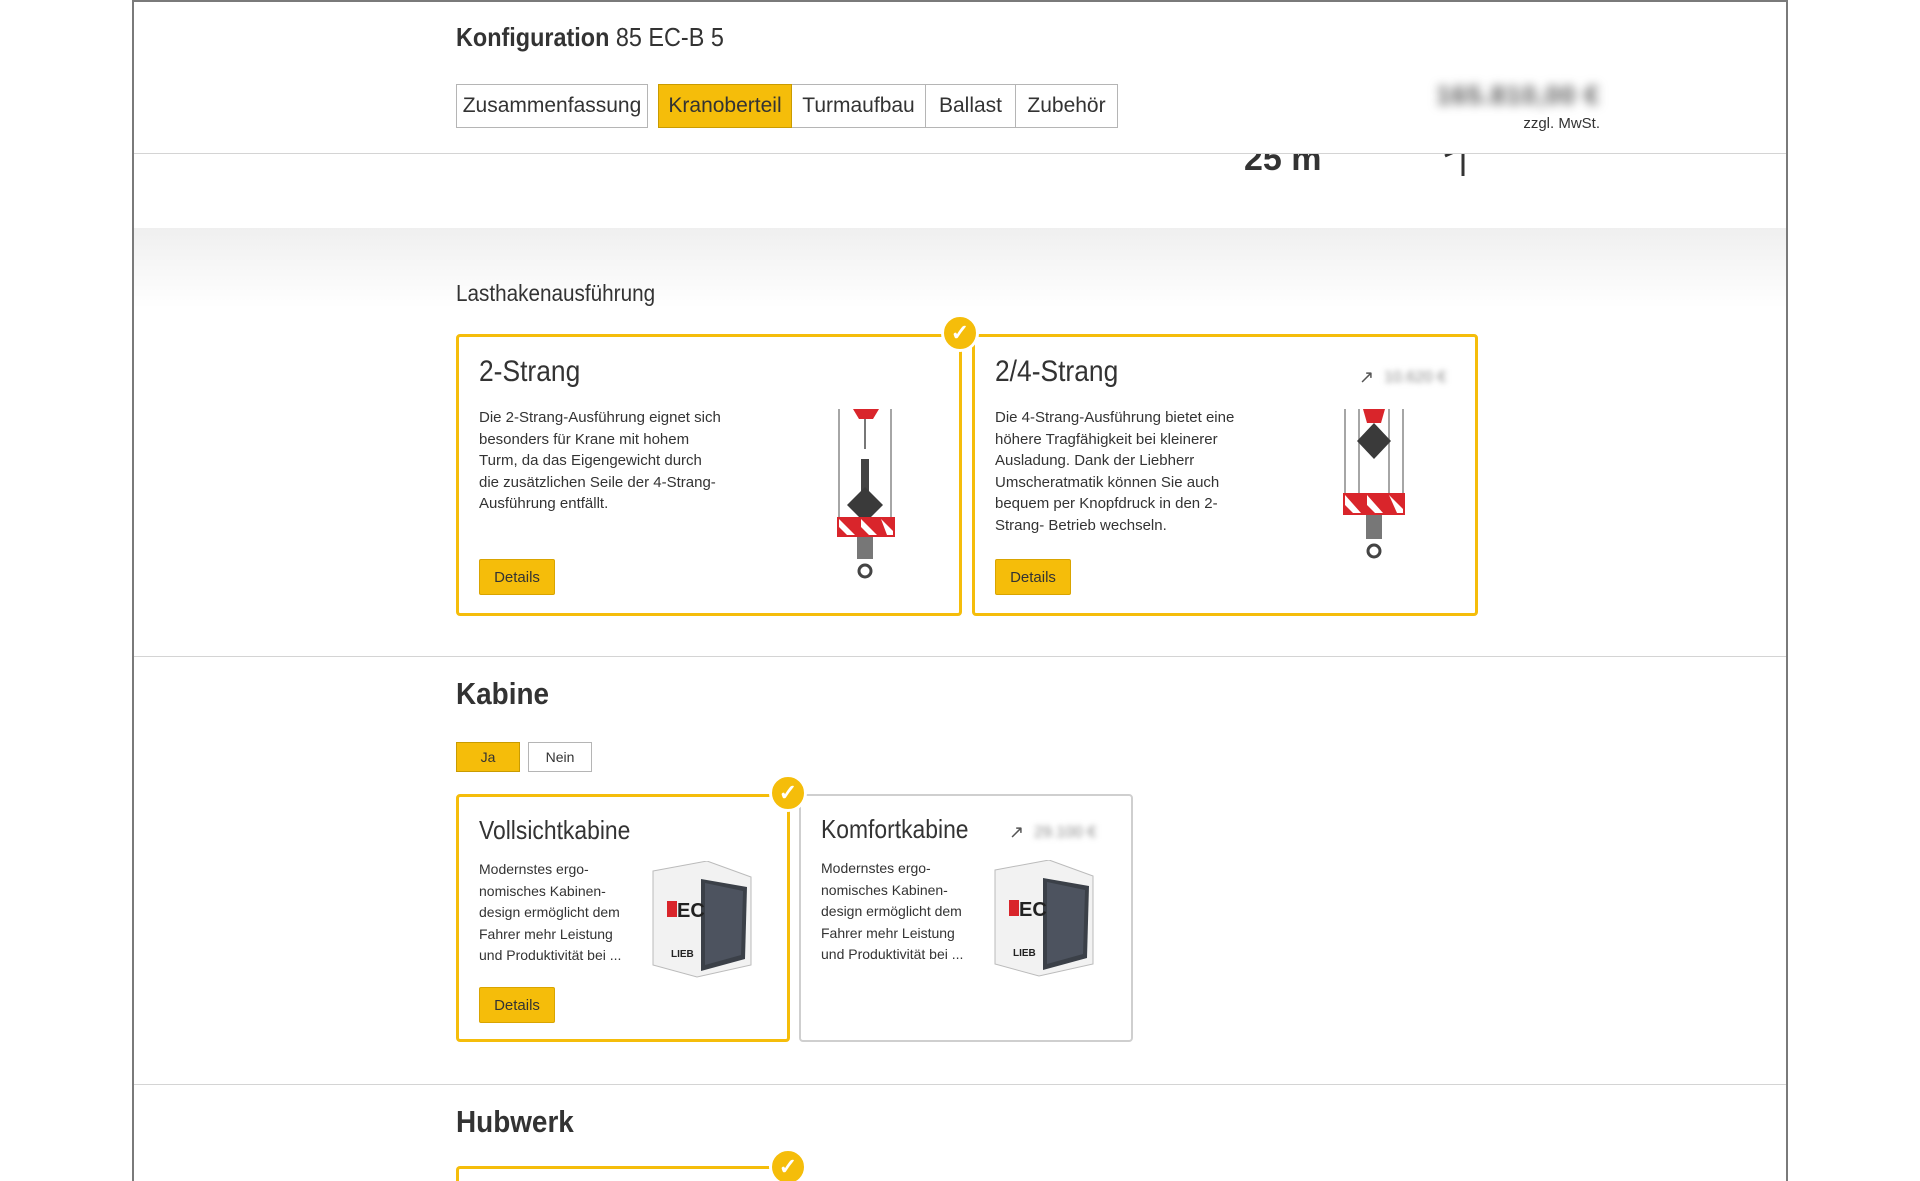 The image size is (1920, 1181). I want to click on total-price-value: 165.810,00 €, so click(1518, 95).